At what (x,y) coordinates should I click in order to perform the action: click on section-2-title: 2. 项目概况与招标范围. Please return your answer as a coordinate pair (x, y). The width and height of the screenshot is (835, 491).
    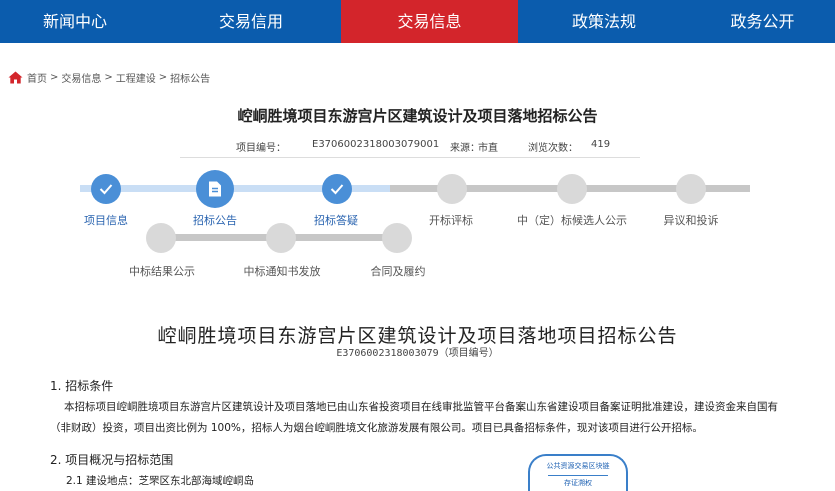
    Looking at the image, I should click on (112, 460).